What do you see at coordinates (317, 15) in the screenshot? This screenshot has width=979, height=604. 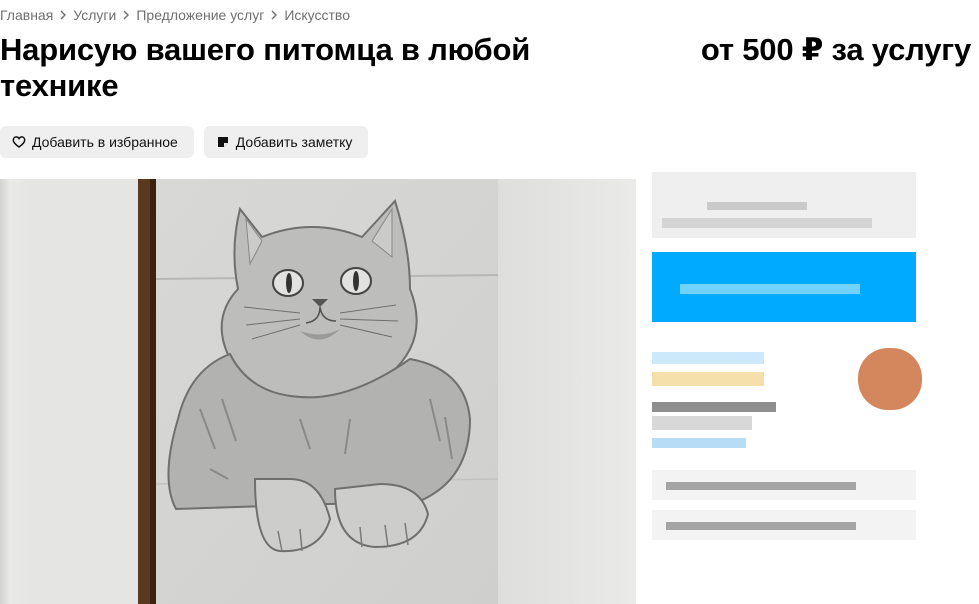 I see `breadcrumb-art: Искусство` at bounding box center [317, 15].